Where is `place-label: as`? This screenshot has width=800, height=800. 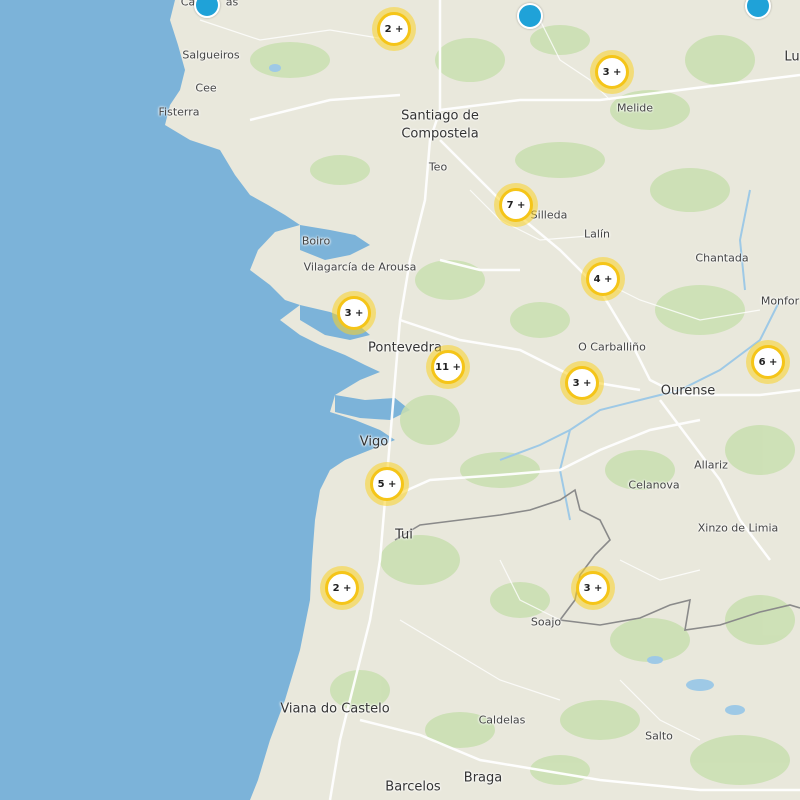 place-label: as is located at coordinates (232, 4).